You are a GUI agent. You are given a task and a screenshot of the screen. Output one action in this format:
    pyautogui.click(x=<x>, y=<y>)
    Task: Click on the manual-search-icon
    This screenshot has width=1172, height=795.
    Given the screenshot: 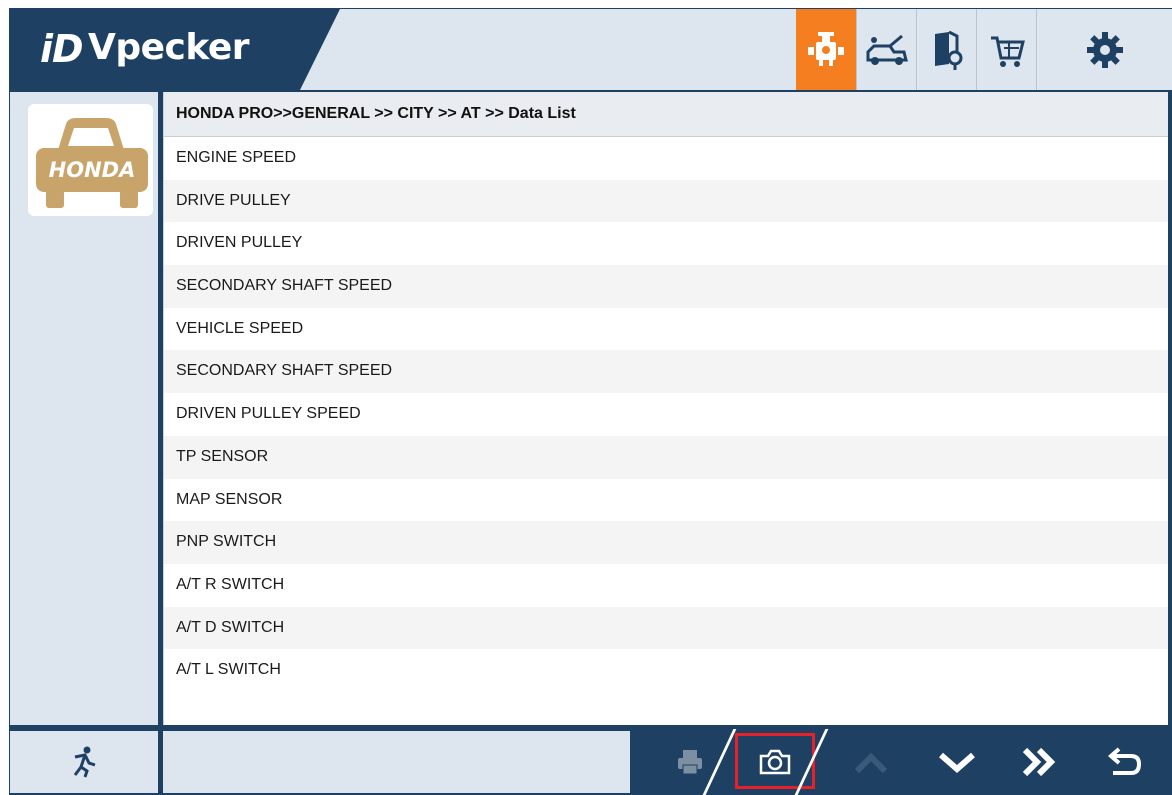 What is the action you would take?
    pyautogui.click(x=948, y=50)
    